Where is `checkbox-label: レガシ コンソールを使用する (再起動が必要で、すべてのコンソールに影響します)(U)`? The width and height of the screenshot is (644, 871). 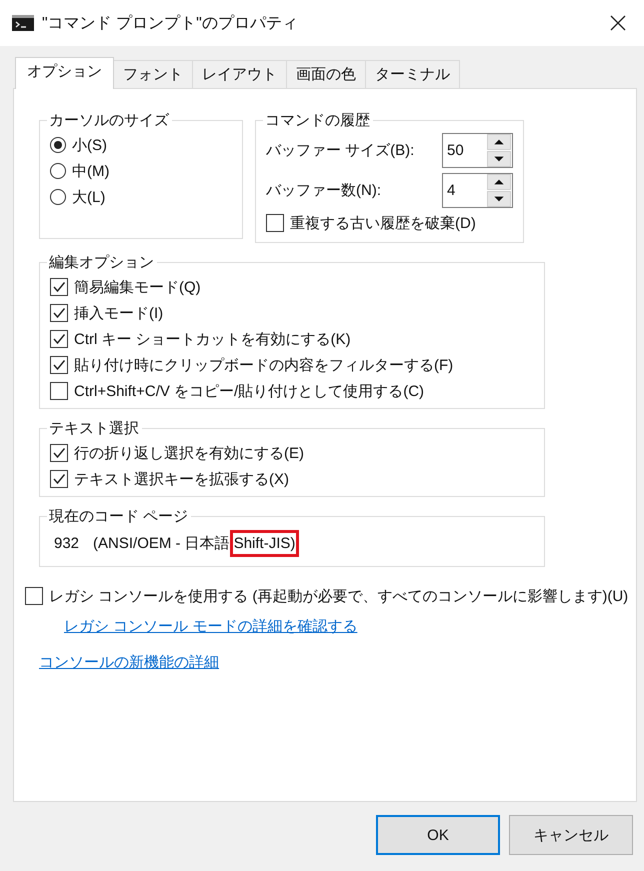
checkbox-label: レガシ コンソールを使用する (再起動が必要で、すべてのコンソールに影響します)(U) is located at coordinates (338, 596).